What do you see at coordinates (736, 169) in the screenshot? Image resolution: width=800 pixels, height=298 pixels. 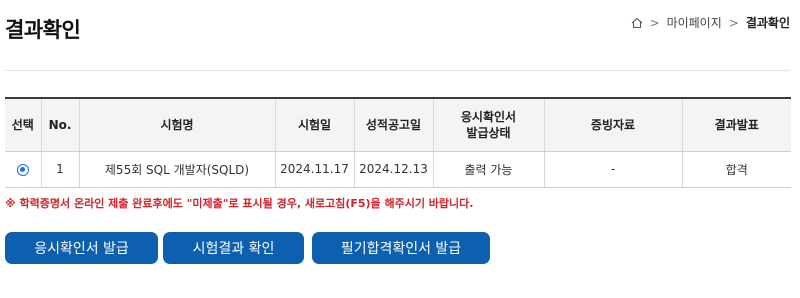 I see `cell-result: 합격` at bounding box center [736, 169].